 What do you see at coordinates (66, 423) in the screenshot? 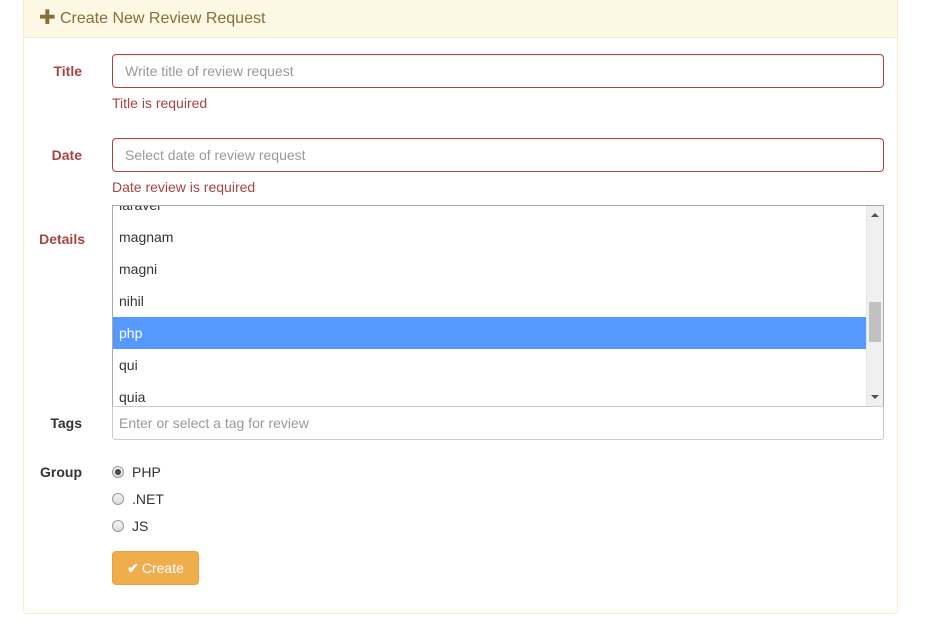
I see `tags-label: Tags` at bounding box center [66, 423].